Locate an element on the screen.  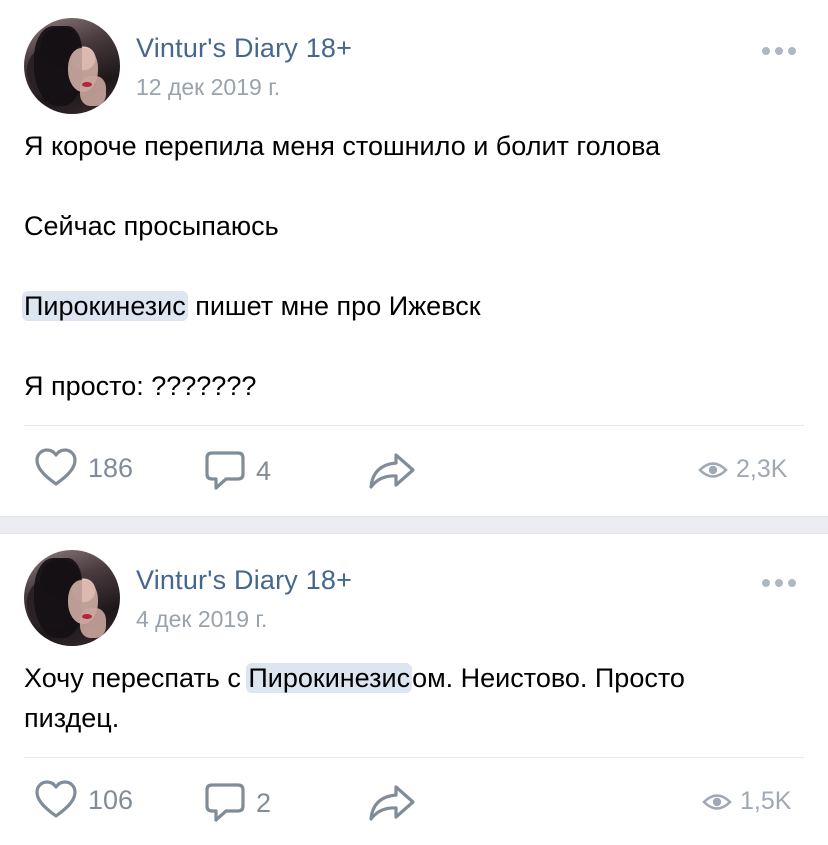
like-count: 106 is located at coordinates (111, 799).